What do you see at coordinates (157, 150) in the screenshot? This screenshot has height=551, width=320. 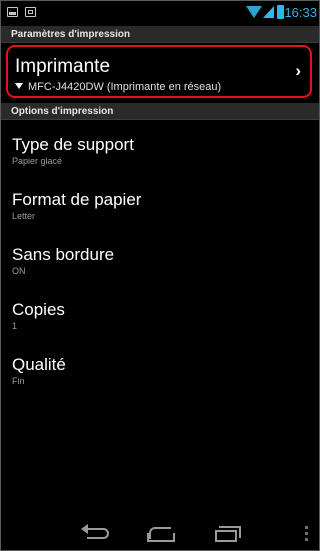 I see `option-media-type: Type de support Papier glacé` at bounding box center [157, 150].